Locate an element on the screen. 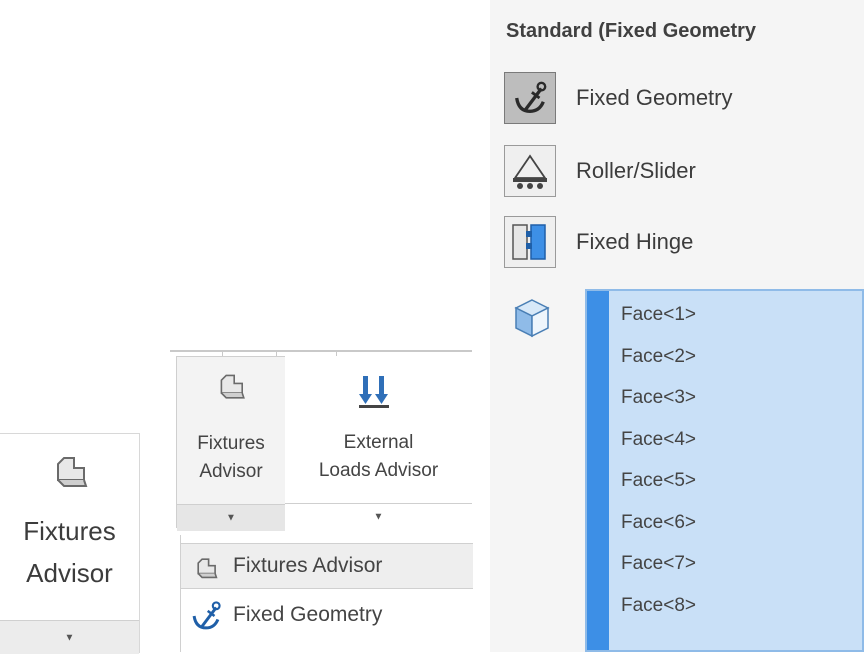 The image size is (864, 654). face-item: Face<4> is located at coordinates (658, 447).